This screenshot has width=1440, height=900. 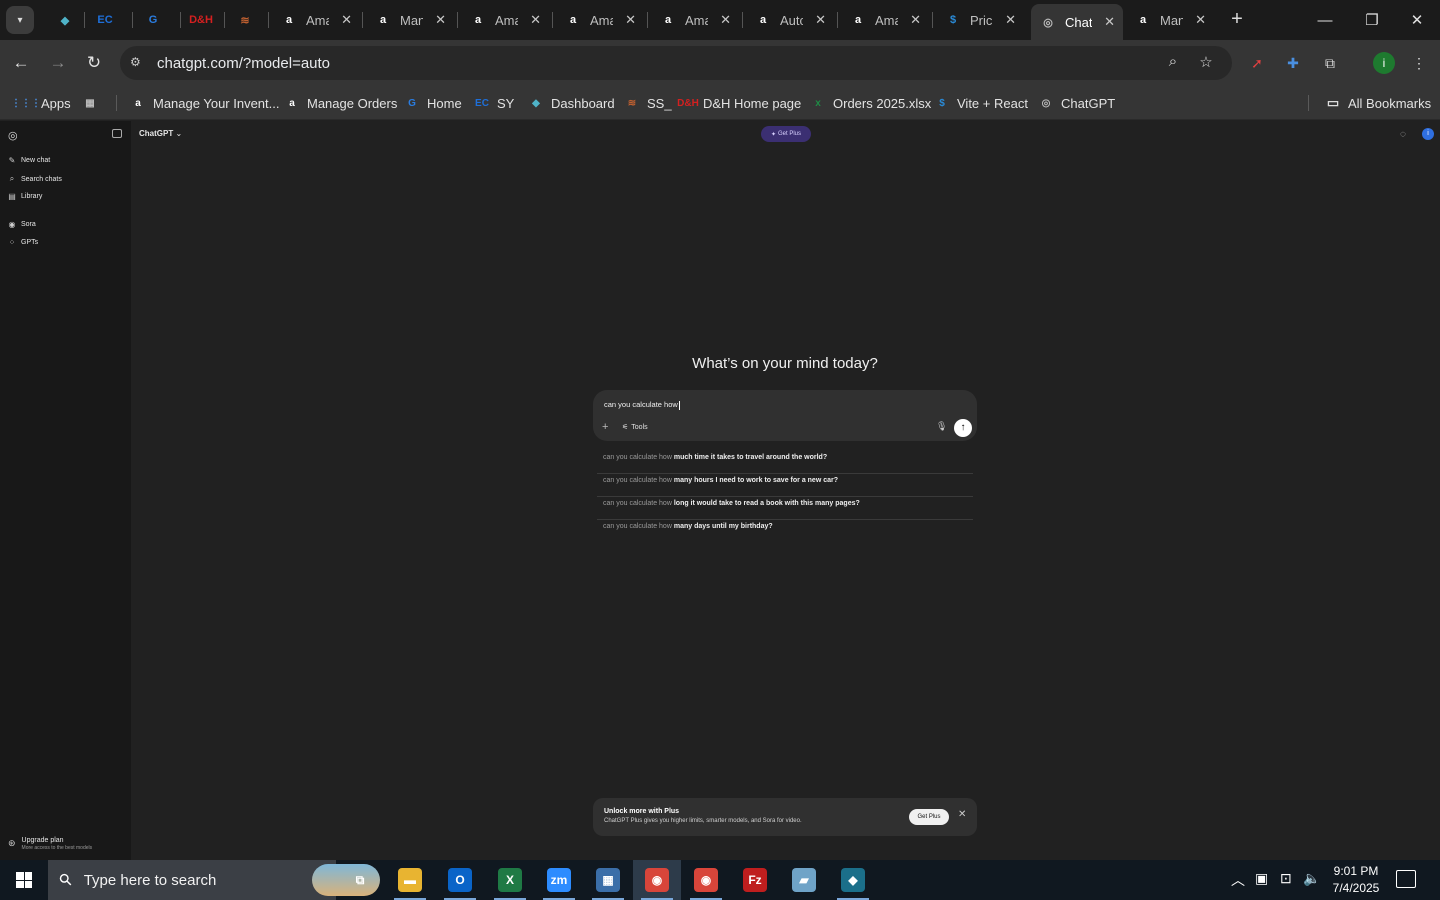 What do you see at coordinates (1173, 63) in the screenshot?
I see `zoom-icon: ⌕` at bounding box center [1173, 63].